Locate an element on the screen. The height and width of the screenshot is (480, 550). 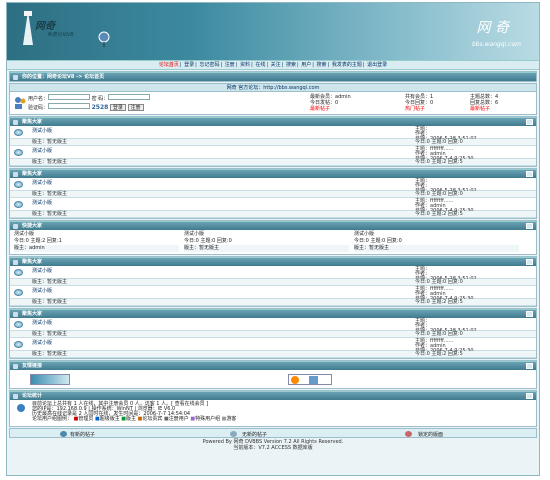
nav-forgot: 忘记密码 is located at coordinates (209, 65).